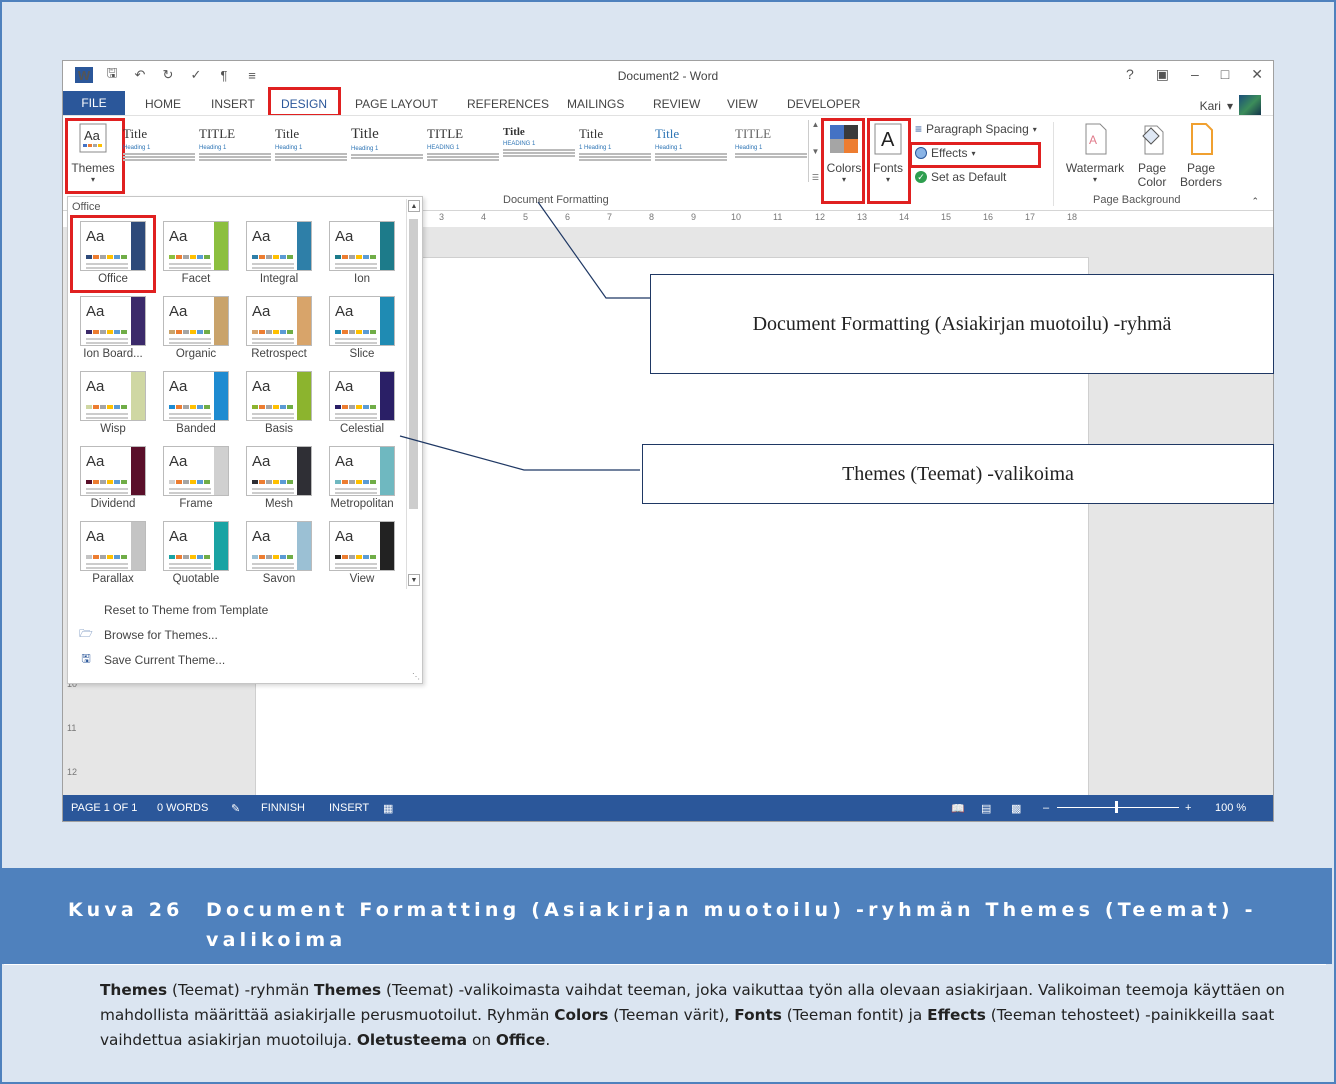 The image size is (1336, 1084). Describe the element at coordinates (126, 910) in the screenshot. I see `caption-number: Kuva 26` at that location.